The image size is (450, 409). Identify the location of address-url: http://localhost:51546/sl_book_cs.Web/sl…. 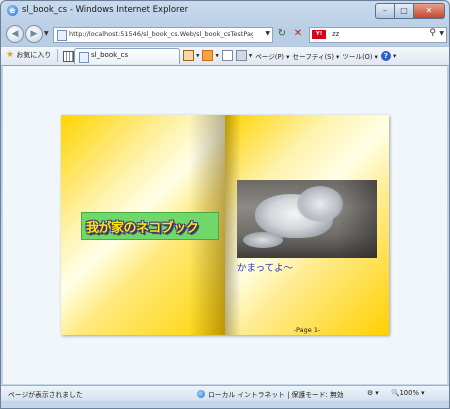
(161, 34).